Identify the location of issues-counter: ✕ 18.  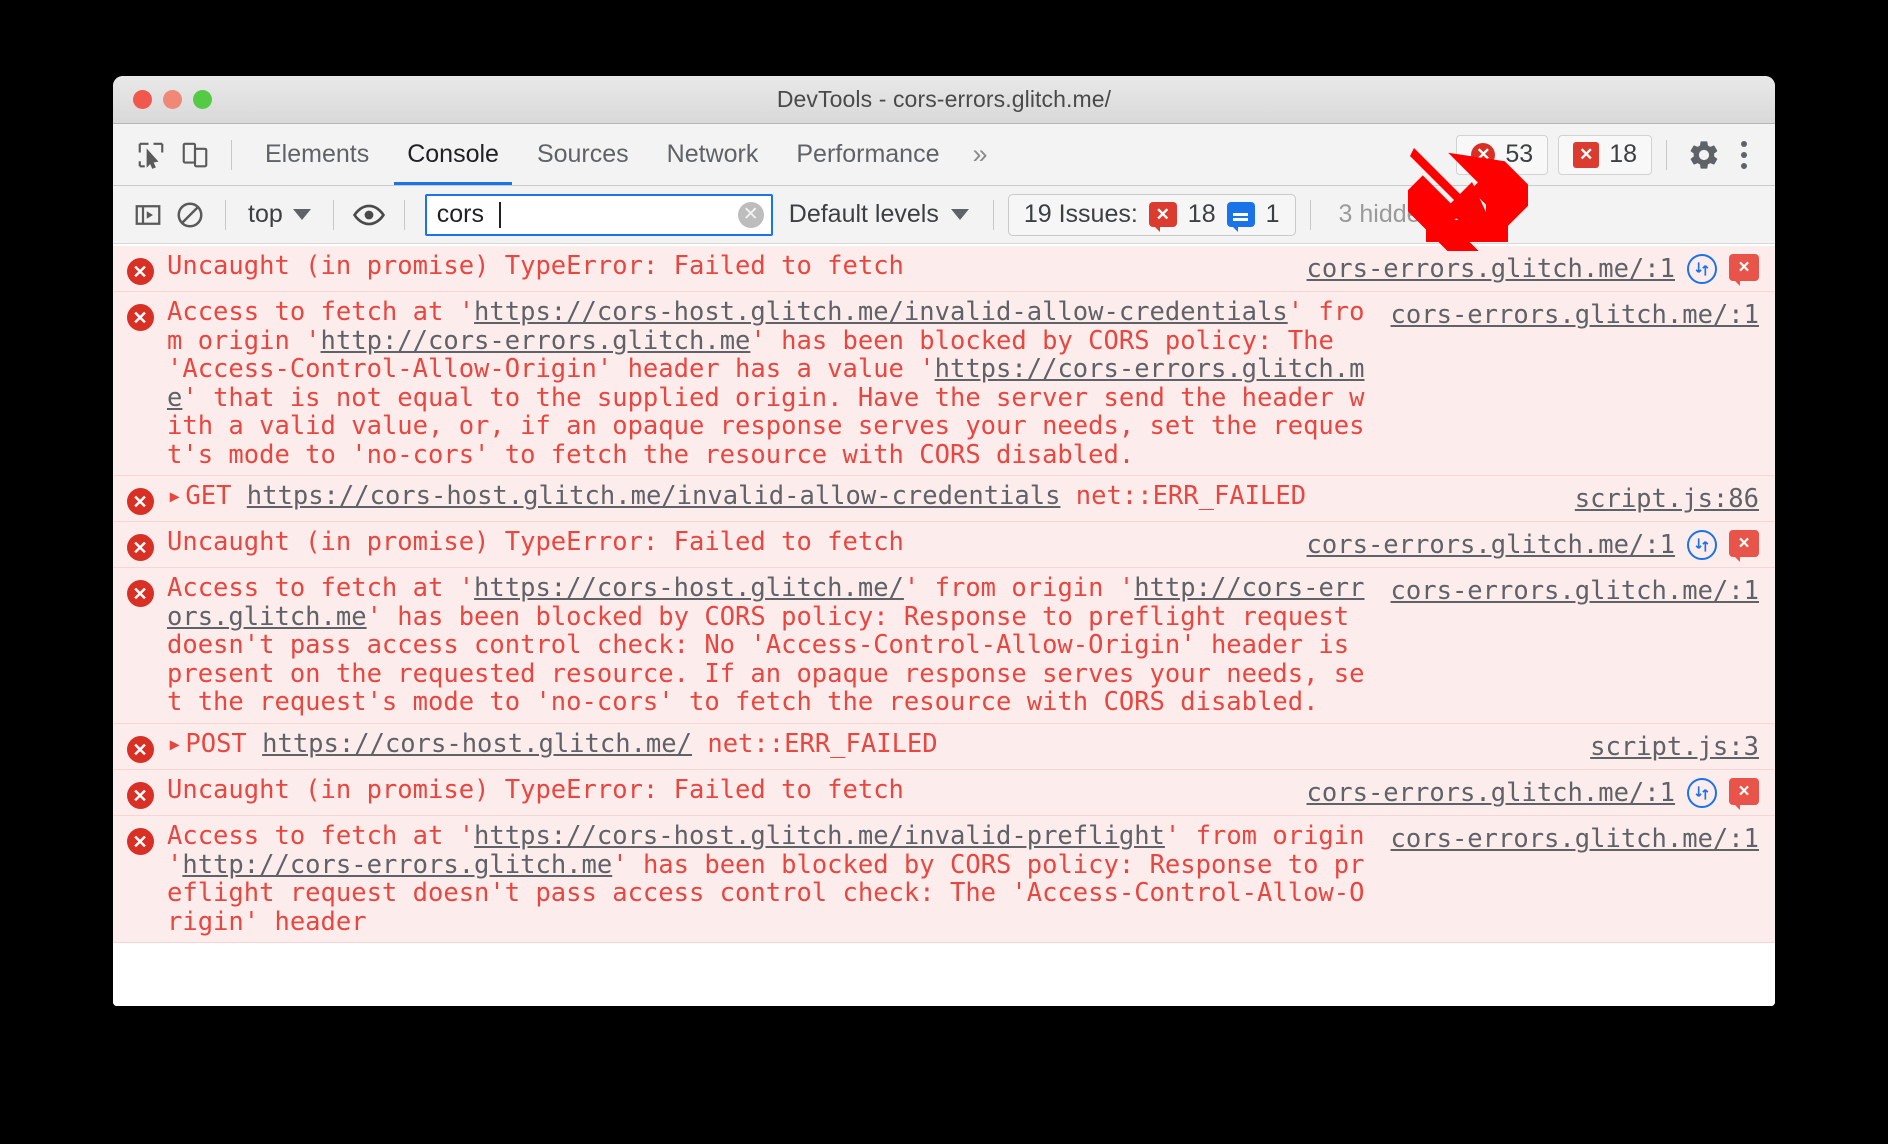
(1605, 154).